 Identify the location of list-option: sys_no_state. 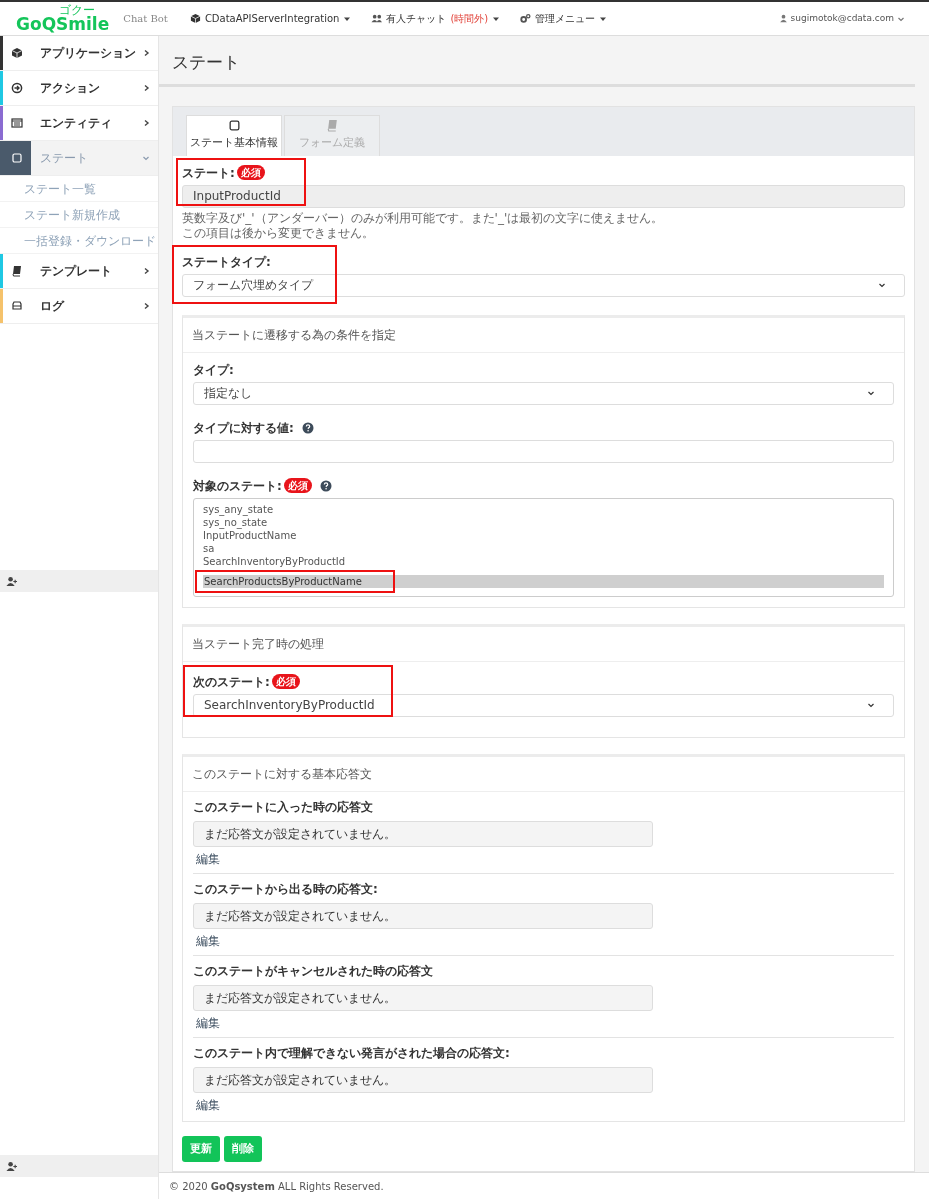
(543, 522).